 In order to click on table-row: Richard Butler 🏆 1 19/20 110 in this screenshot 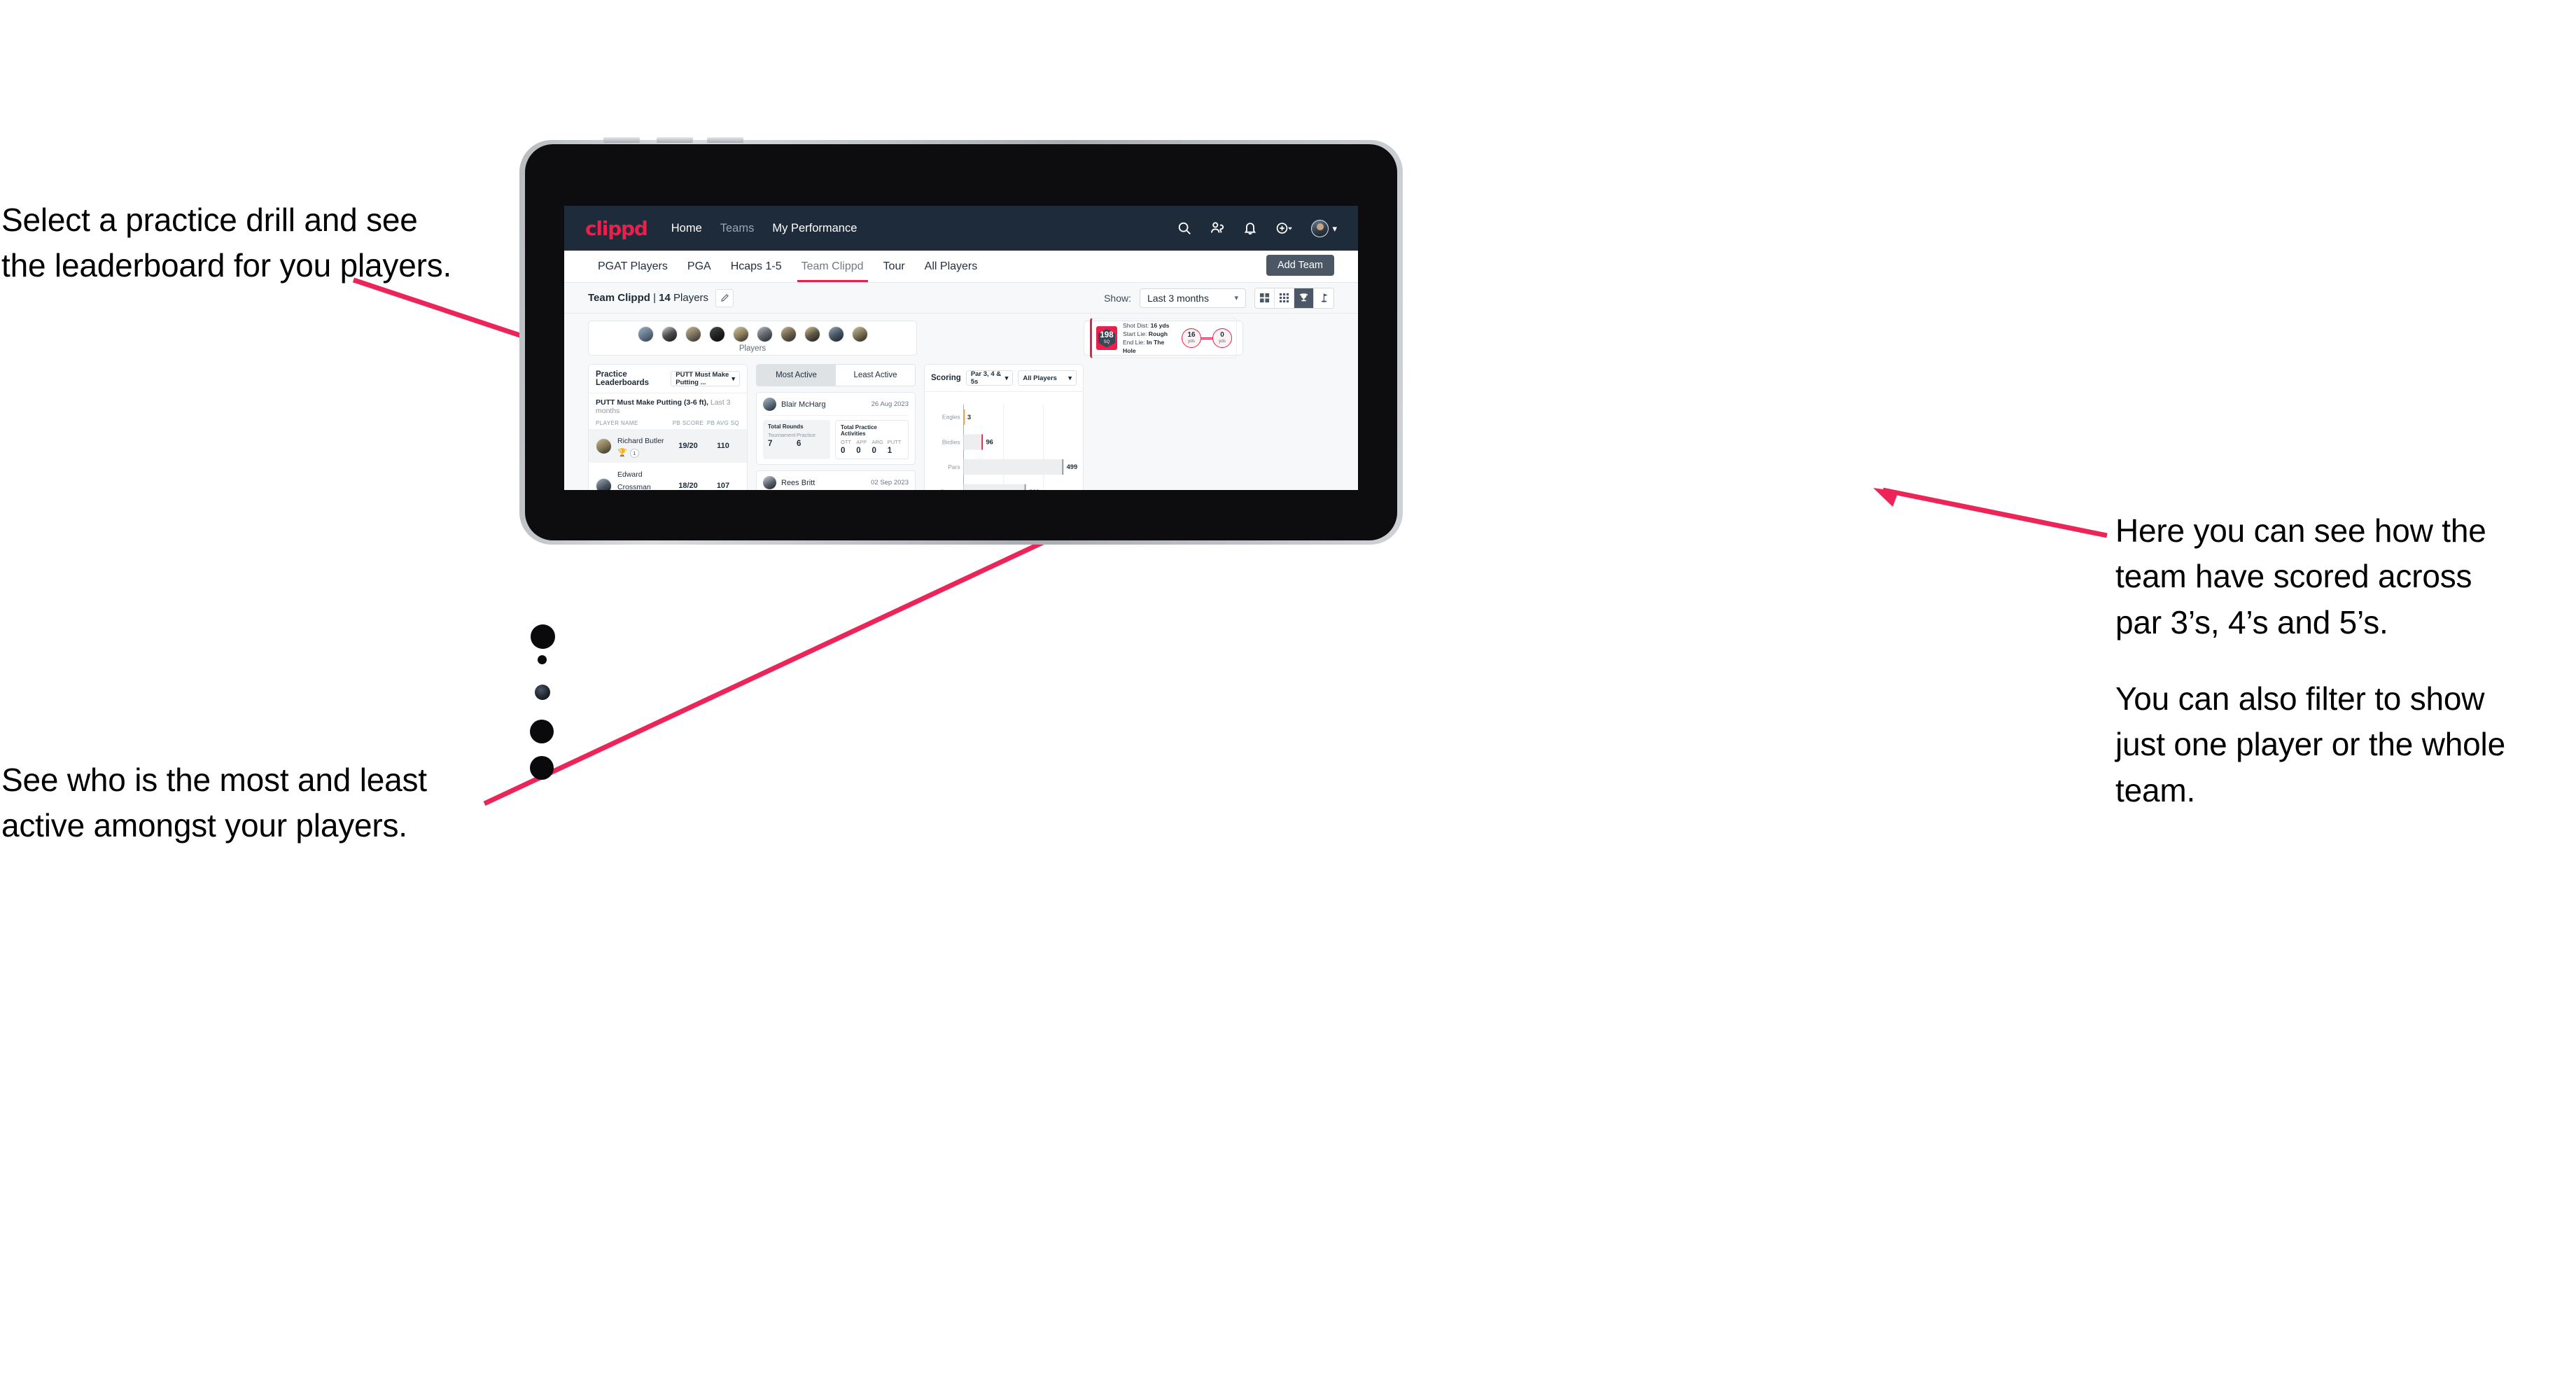, I will do `click(668, 446)`.